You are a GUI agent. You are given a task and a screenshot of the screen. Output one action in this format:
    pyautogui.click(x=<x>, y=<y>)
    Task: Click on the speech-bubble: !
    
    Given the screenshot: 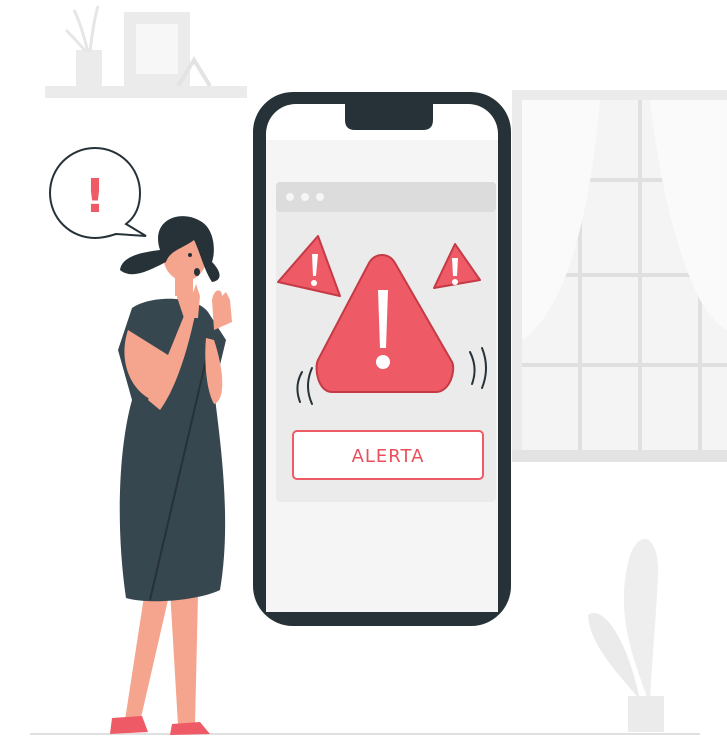 What is the action you would take?
    pyautogui.click(x=97, y=193)
    